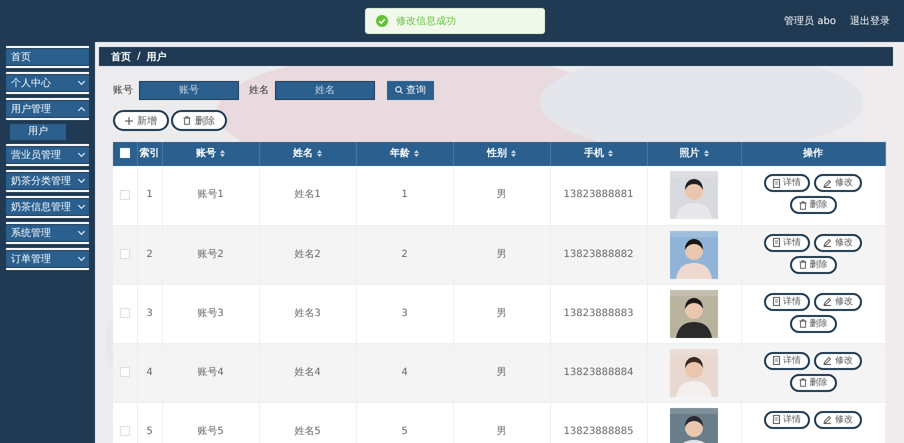 This screenshot has height=443, width=904. What do you see at coordinates (47, 57) in the screenshot?
I see `menu-item: 首页` at bounding box center [47, 57].